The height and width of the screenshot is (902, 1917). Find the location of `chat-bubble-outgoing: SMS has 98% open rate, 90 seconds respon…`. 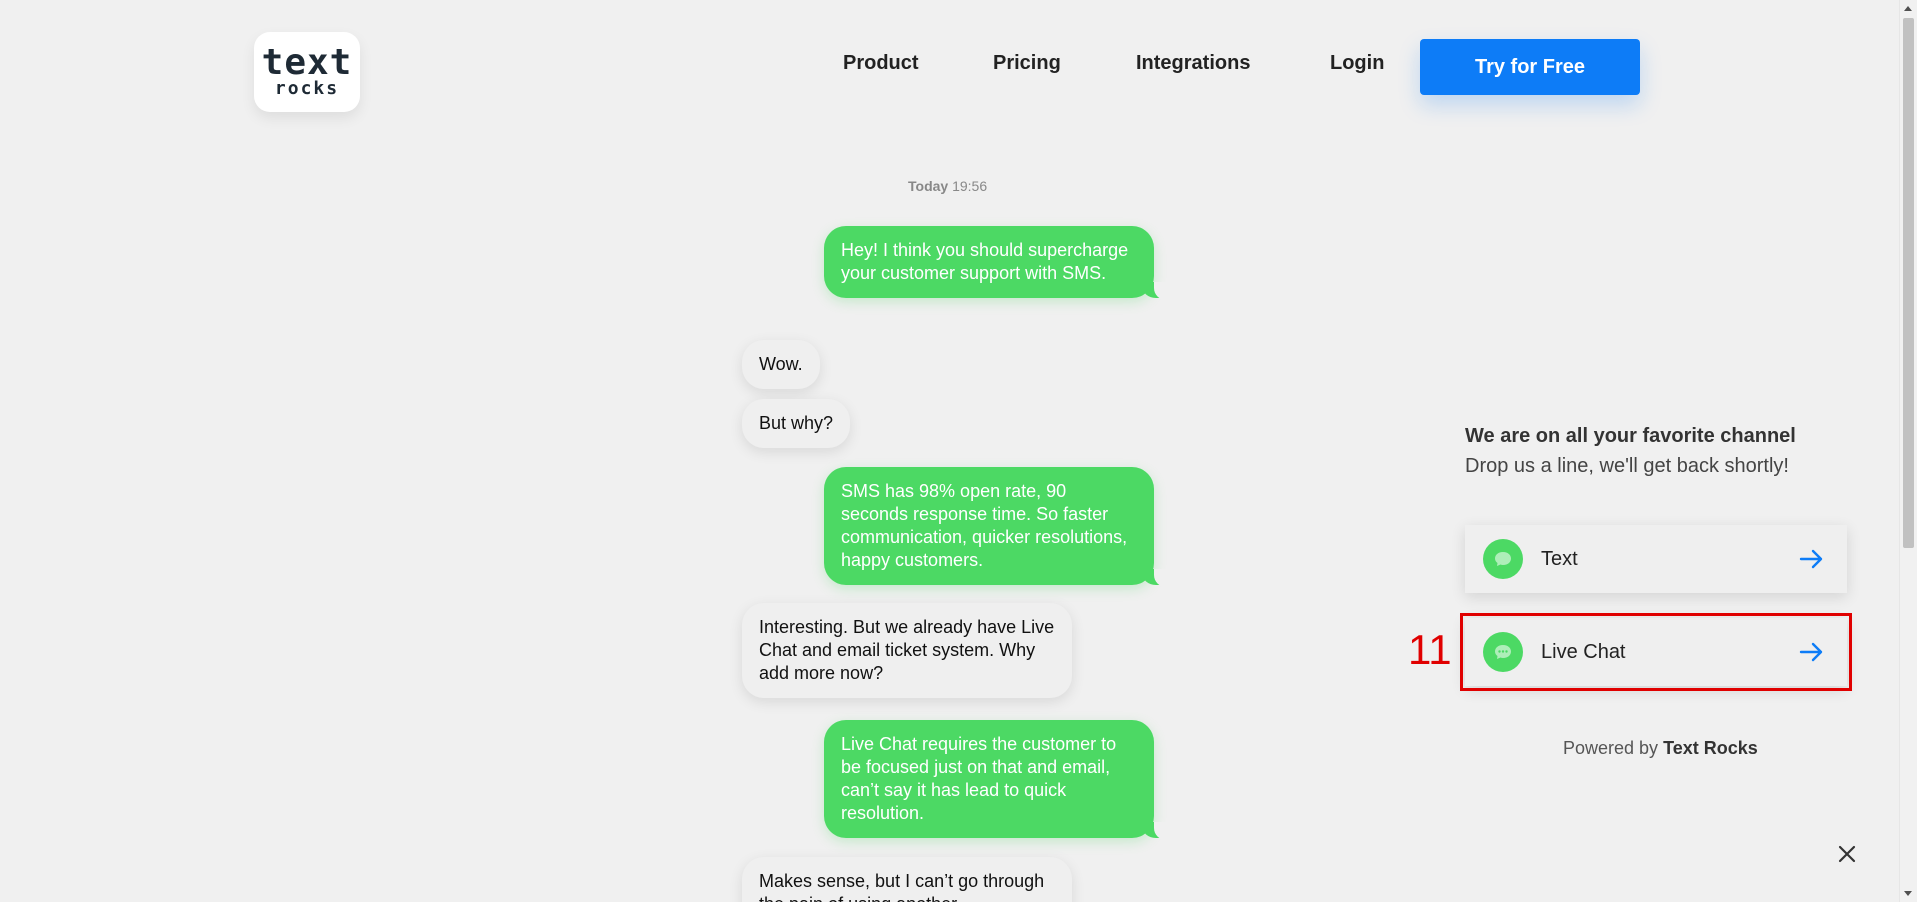

chat-bubble-outgoing: SMS has 98% open rate, 90 seconds respon… is located at coordinates (999, 527).